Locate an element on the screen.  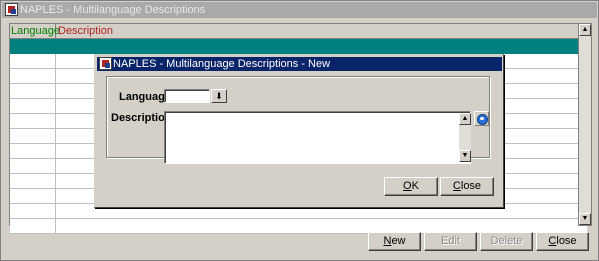
table-row is located at coordinates (298, 46).